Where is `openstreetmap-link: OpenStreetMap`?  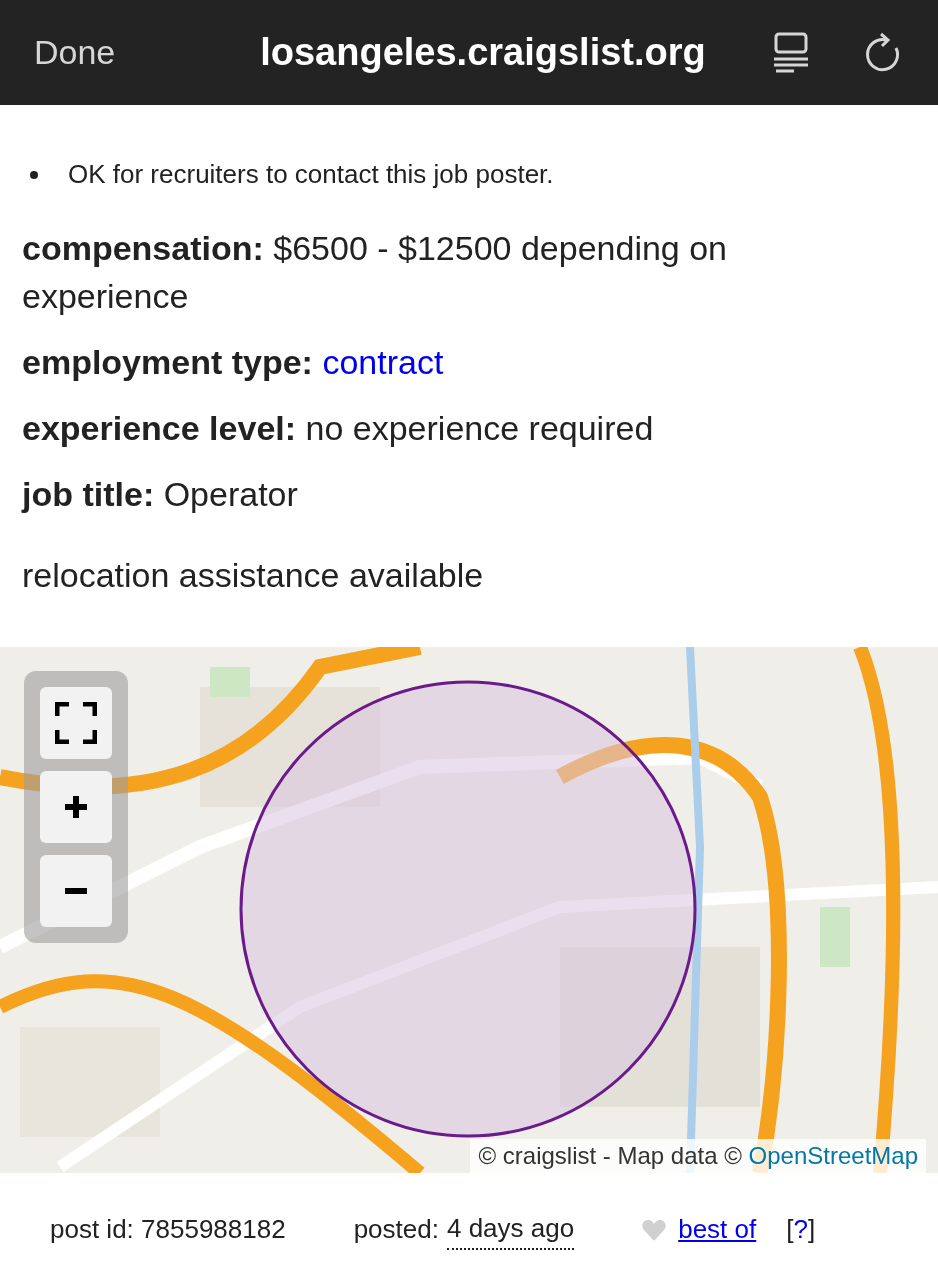 openstreetmap-link: OpenStreetMap is located at coordinates (833, 1155).